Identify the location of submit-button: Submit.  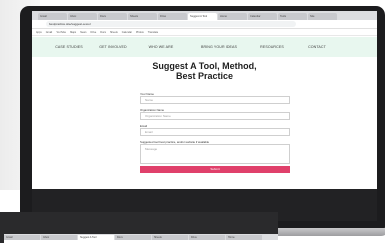
(215, 169).